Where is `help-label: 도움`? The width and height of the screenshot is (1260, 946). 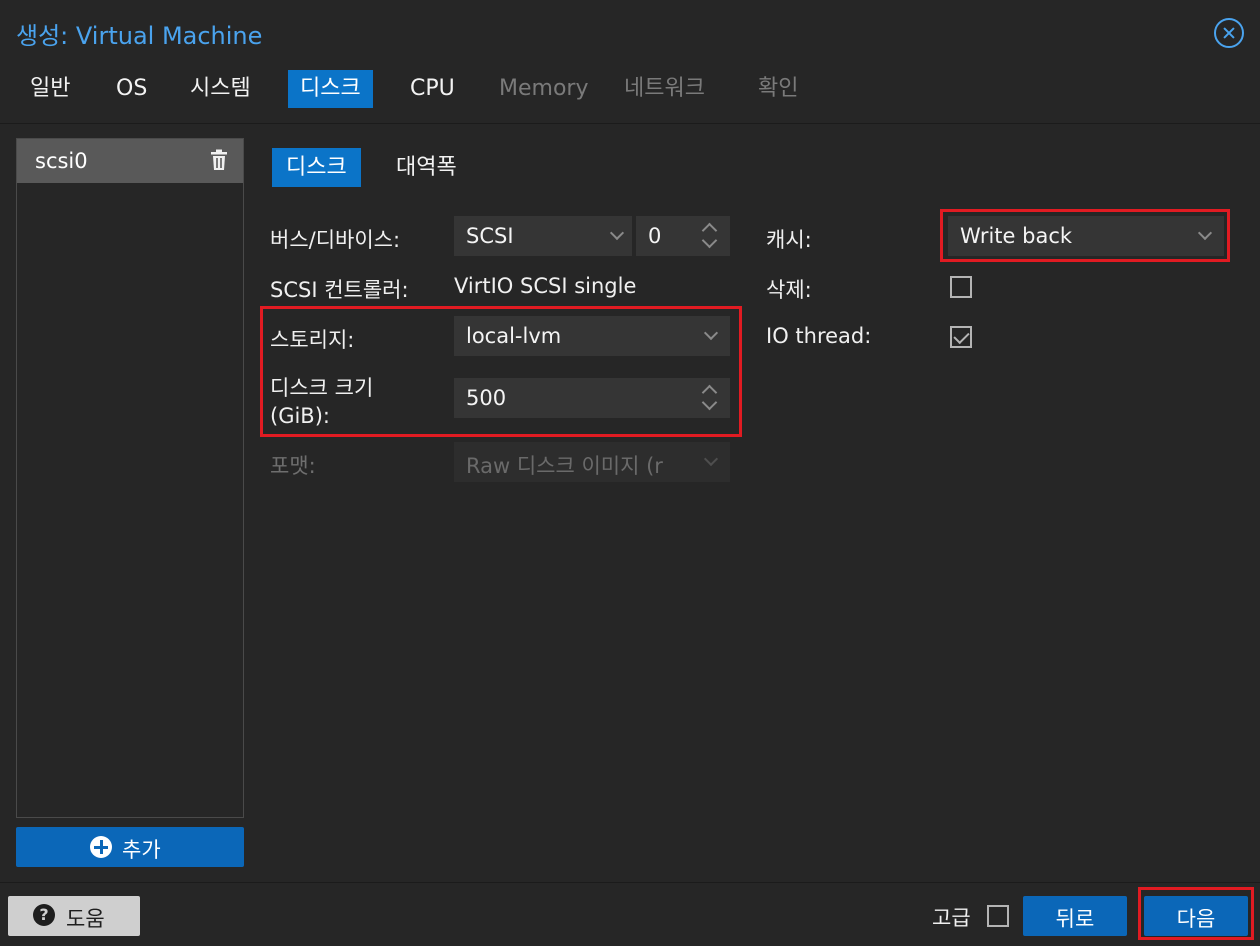 help-label: 도움 is located at coordinates (85, 919).